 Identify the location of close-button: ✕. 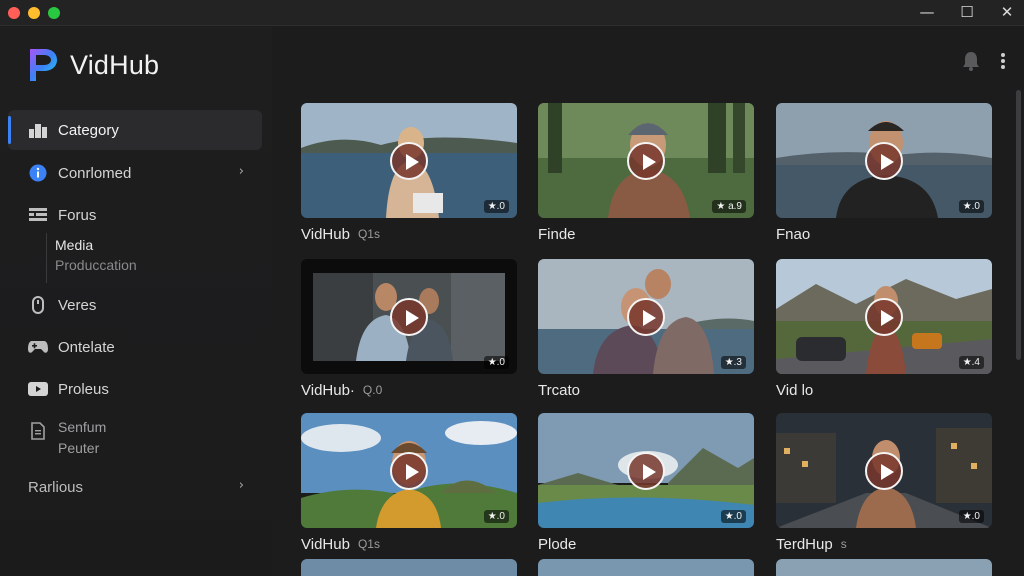
(1007, 12).